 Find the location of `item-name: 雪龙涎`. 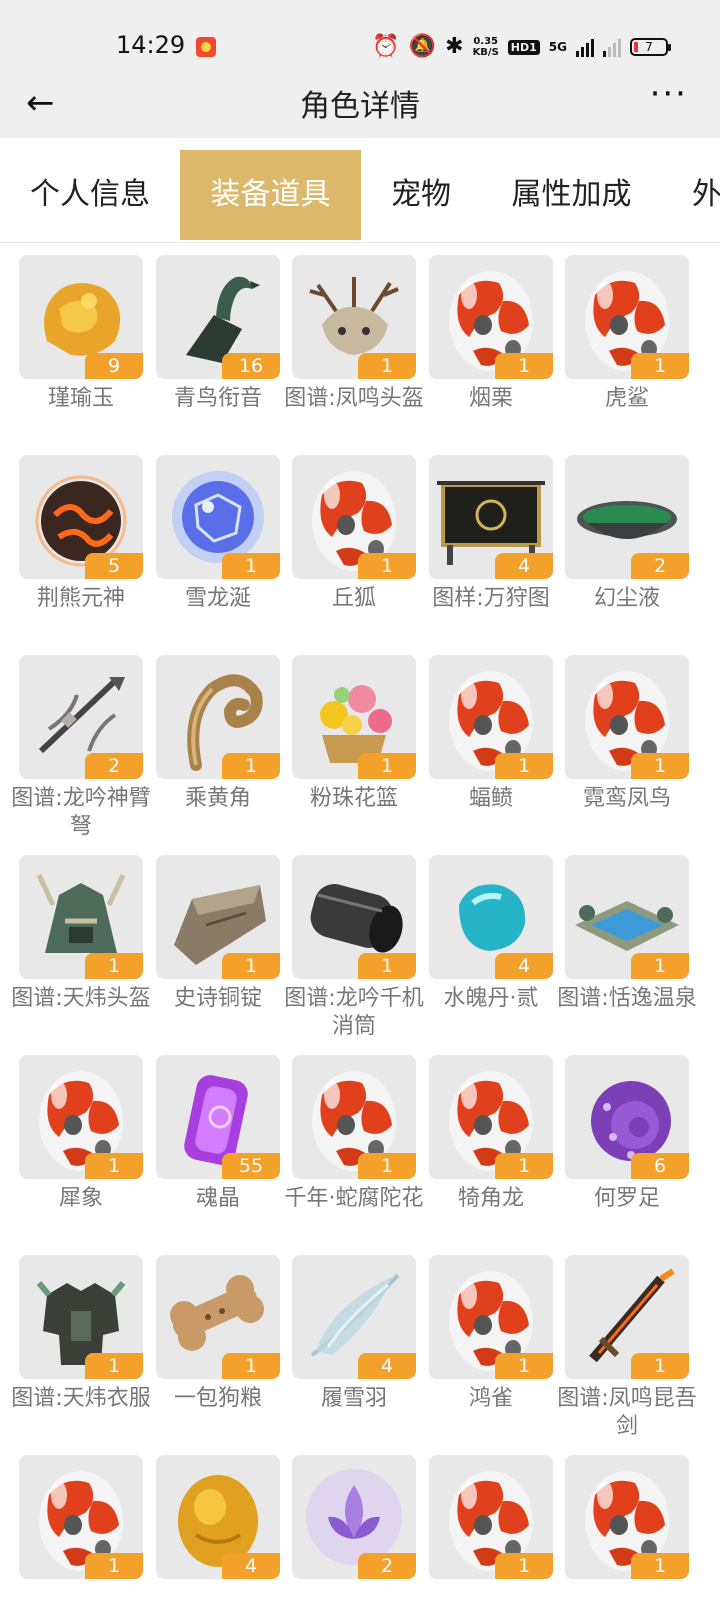

item-name: 雪龙涎 is located at coordinates (217, 598).